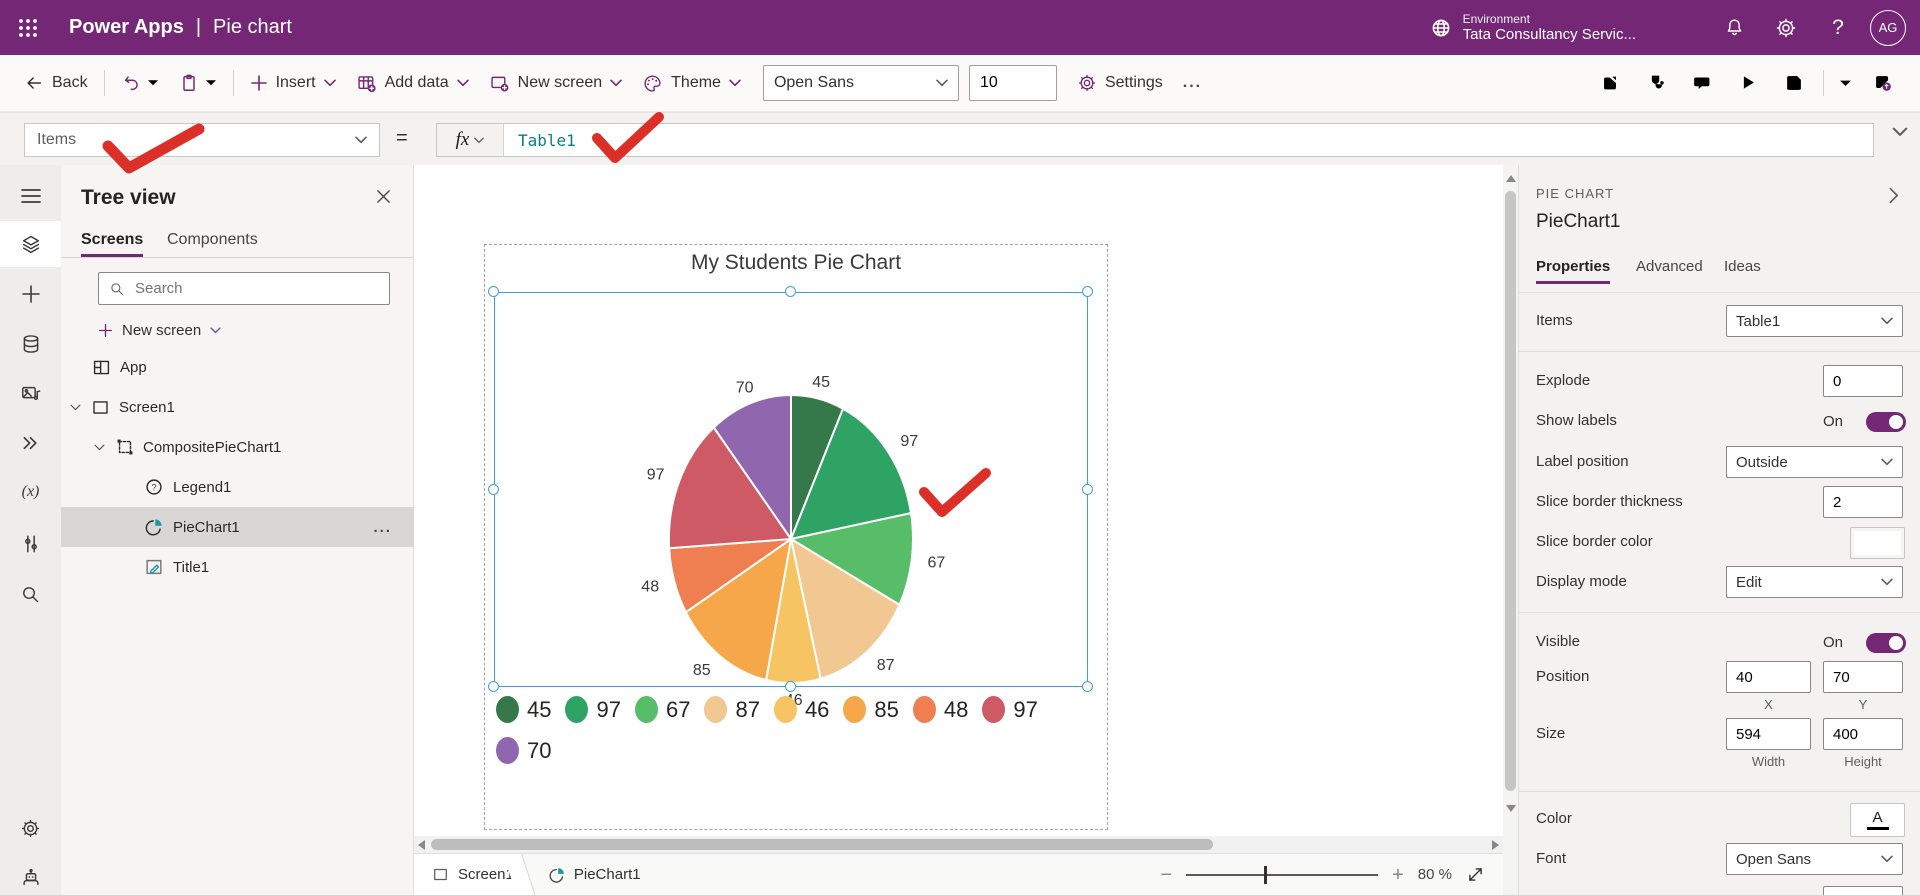 The width and height of the screenshot is (1920, 895). I want to click on settings-button, so click(1786, 27).